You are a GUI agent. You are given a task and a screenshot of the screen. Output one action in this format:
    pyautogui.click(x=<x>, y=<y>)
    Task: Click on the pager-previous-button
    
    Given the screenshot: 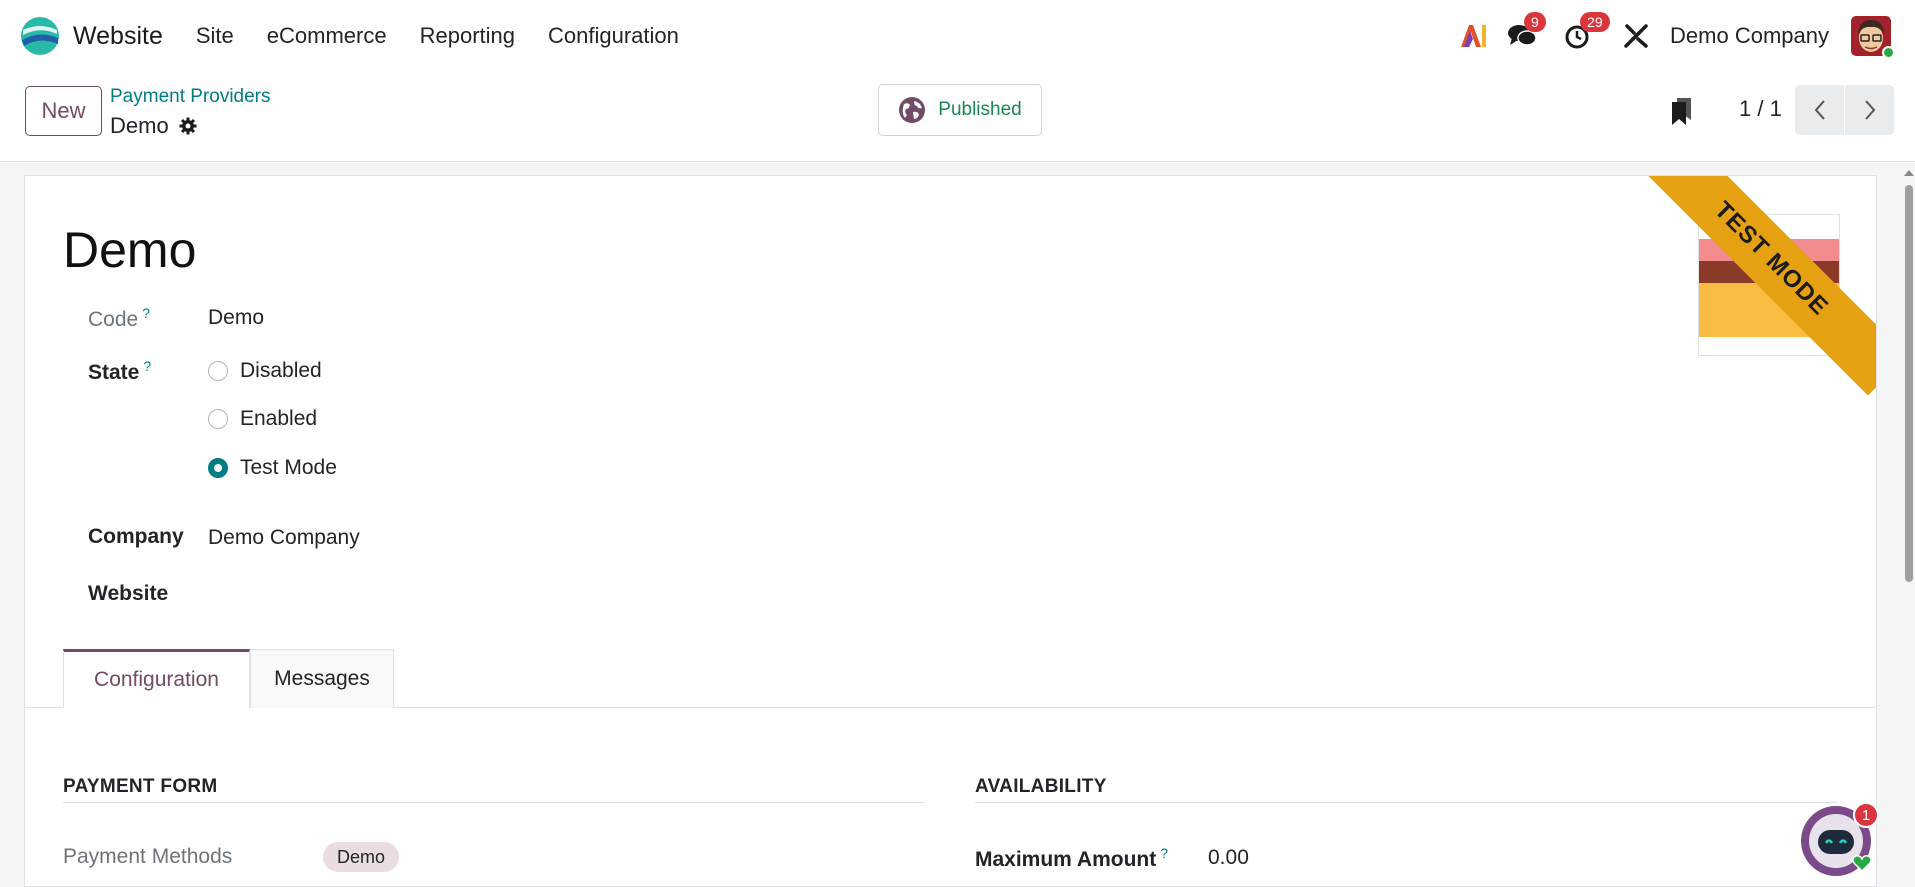 What is the action you would take?
    pyautogui.click(x=1819, y=110)
    